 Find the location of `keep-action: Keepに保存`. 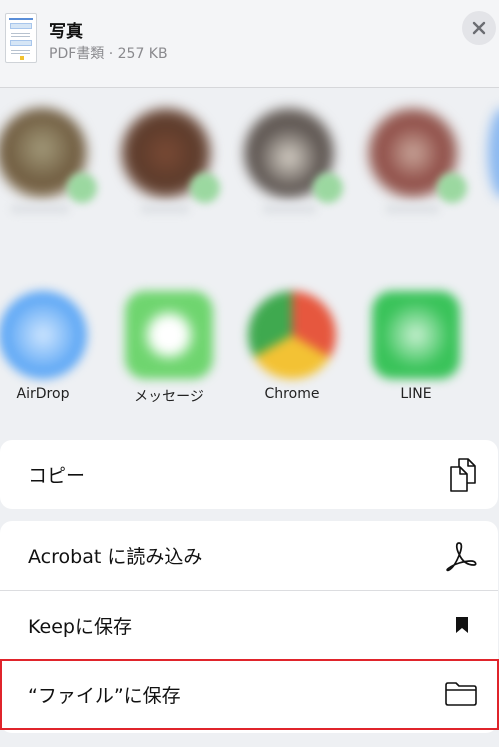

keep-action: Keepに保存 is located at coordinates (249, 624).